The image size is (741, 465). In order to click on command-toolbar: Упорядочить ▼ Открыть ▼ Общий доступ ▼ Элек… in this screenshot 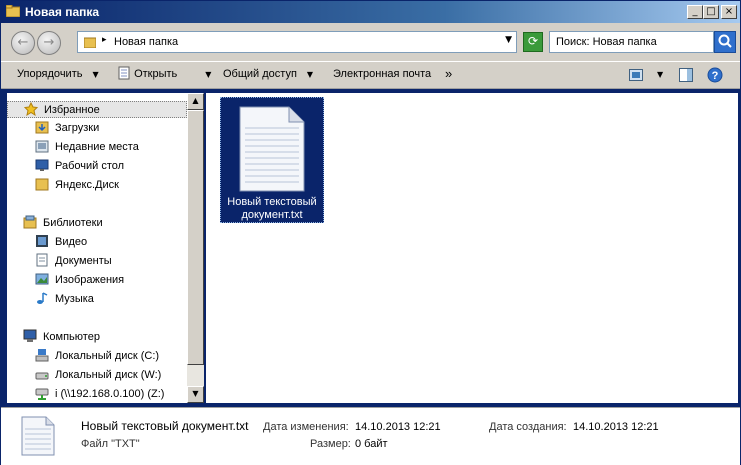, I will do `click(370, 75)`.